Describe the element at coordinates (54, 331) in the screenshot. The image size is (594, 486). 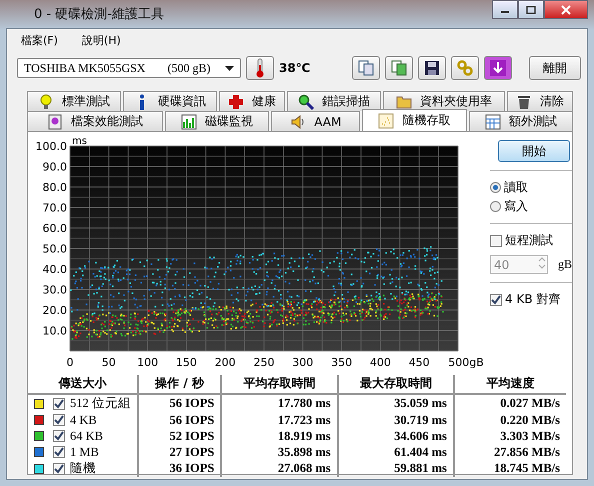
I see `axis-label: 10.0` at that location.